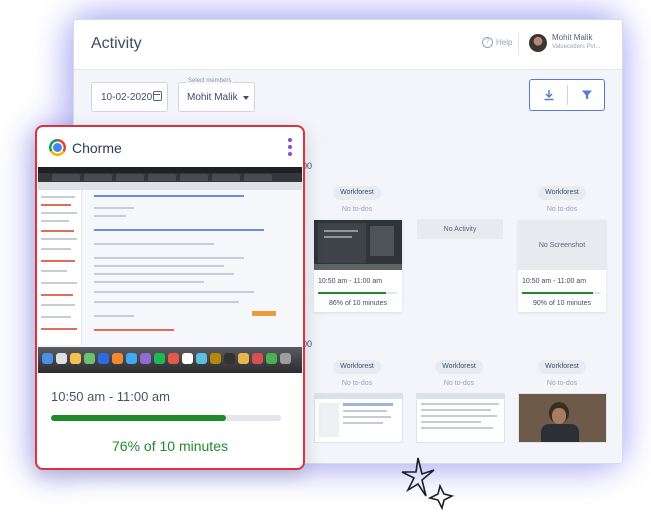  I want to click on member-select: Select members Mohit Malik, so click(216, 95).